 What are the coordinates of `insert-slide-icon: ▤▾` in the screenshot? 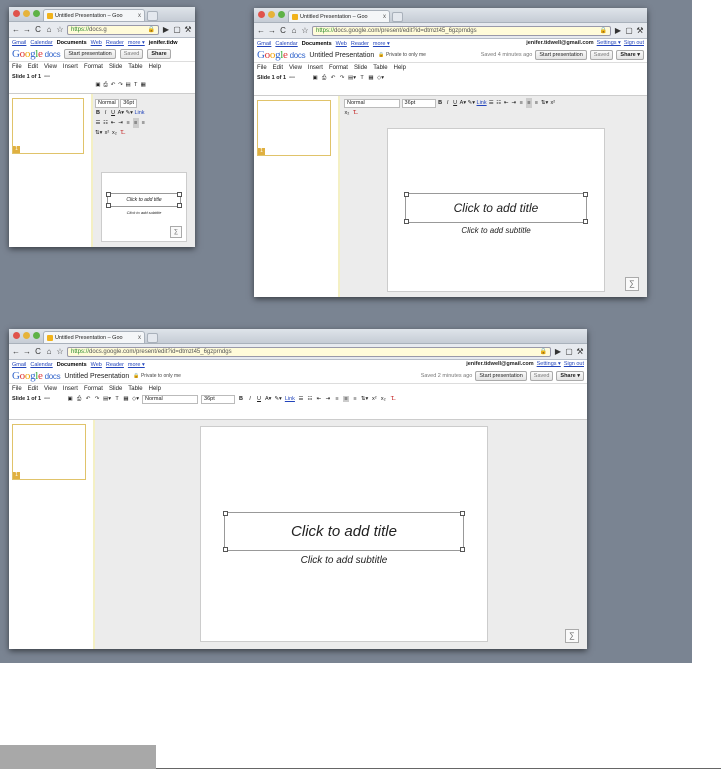 It's located at (107, 399).